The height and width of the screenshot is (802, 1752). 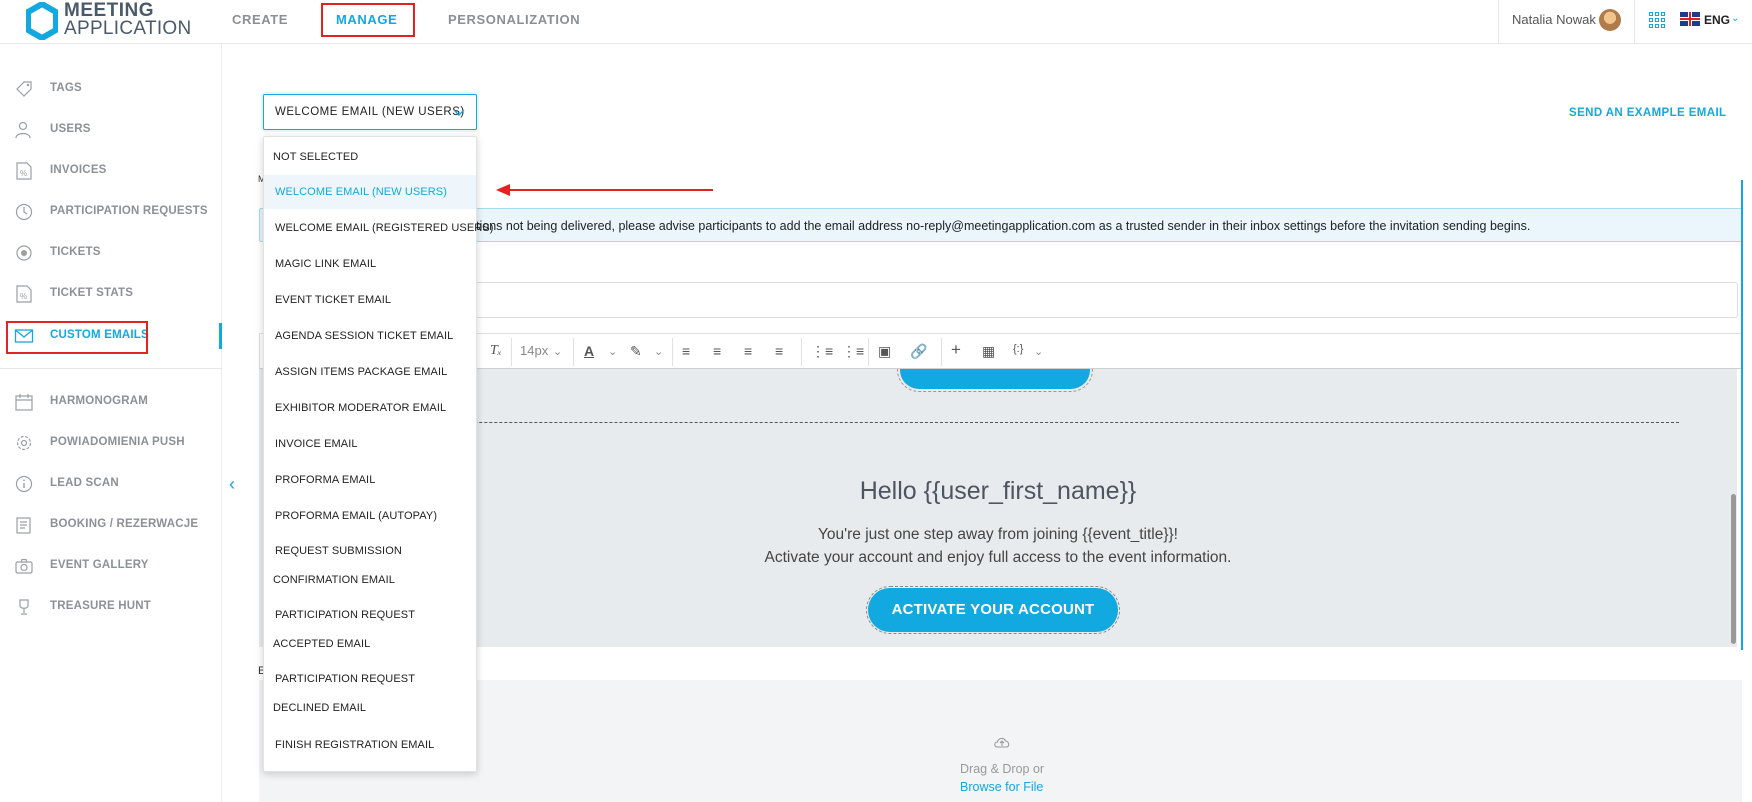 What do you see at coordinates (370, 408) in the screenshot?
I see `option-exhibitor-moderator: EXHIBITOR MODERATOR EMAIL` at bounding box center [370, 408].